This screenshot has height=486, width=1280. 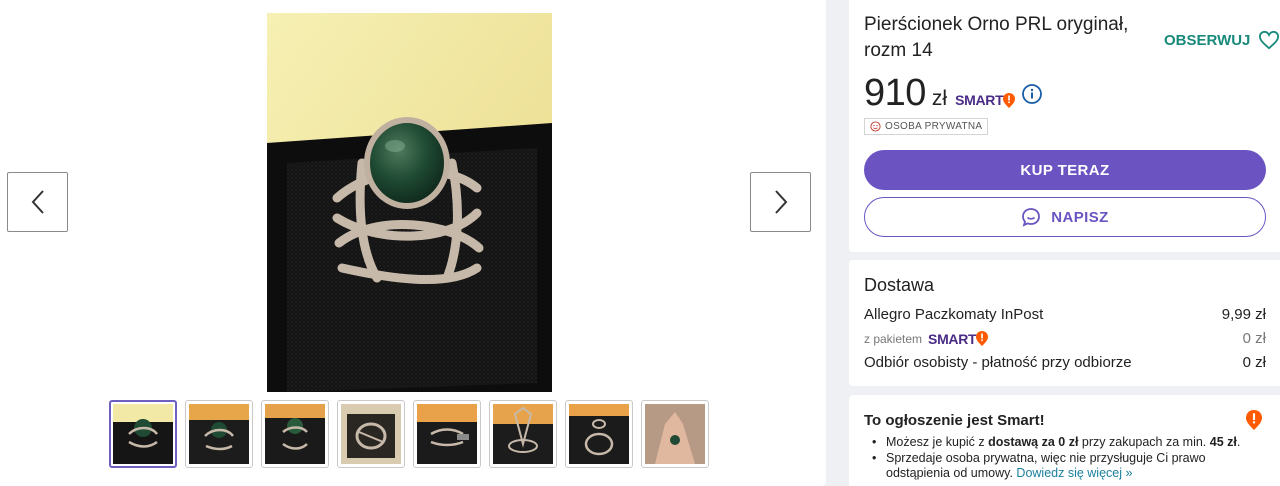 I want to click on follow-button: OBSERWUJ, so click(x=1222, y=40).